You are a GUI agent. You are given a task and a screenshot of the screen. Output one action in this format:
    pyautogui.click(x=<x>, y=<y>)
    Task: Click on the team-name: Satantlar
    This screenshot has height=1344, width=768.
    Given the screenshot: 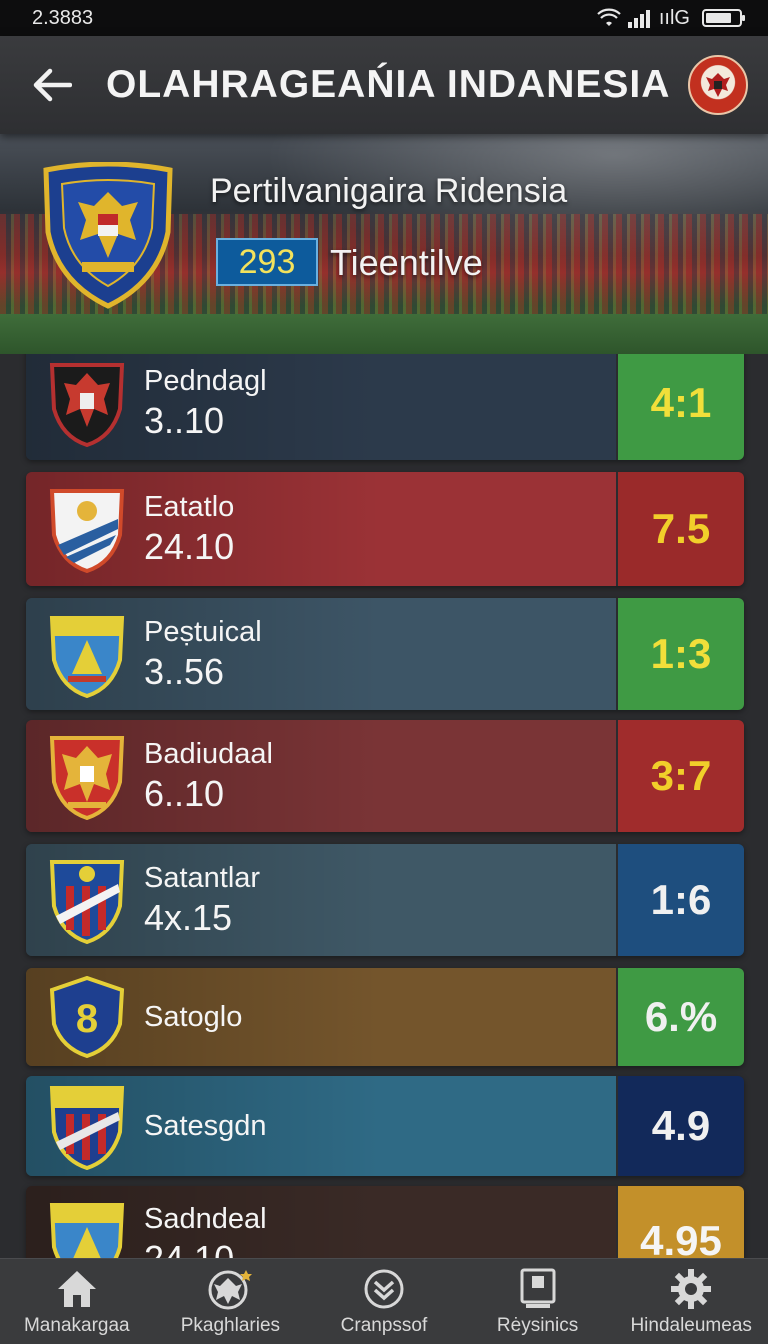 What is the action you would take?
    pyautogui.click(x=202, y=877)
    